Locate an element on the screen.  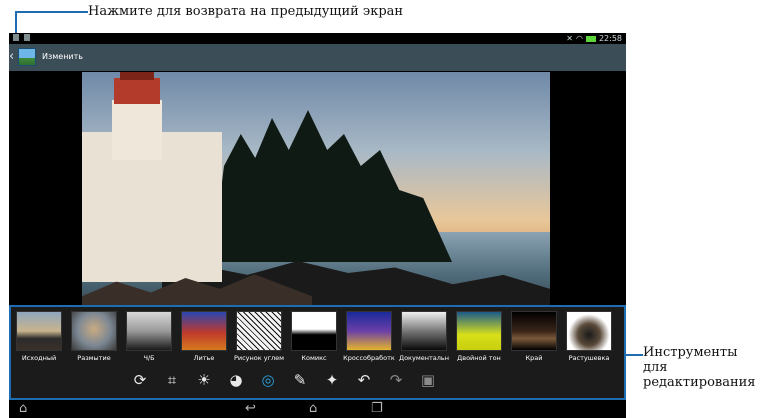
filter-label: Рисунок углем is located at coordinates (259, 358).